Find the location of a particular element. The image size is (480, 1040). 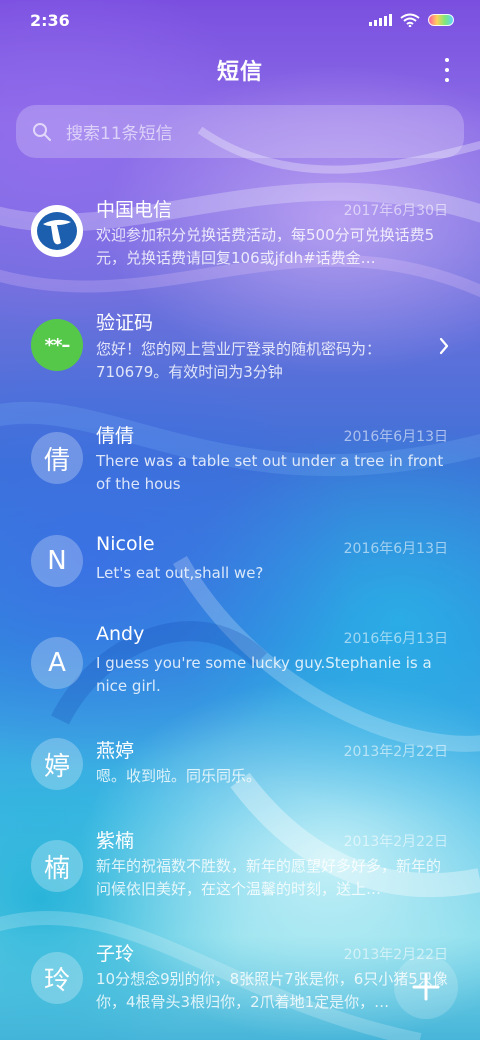

sender-name: Nicole is located at coordinates (125, 544).